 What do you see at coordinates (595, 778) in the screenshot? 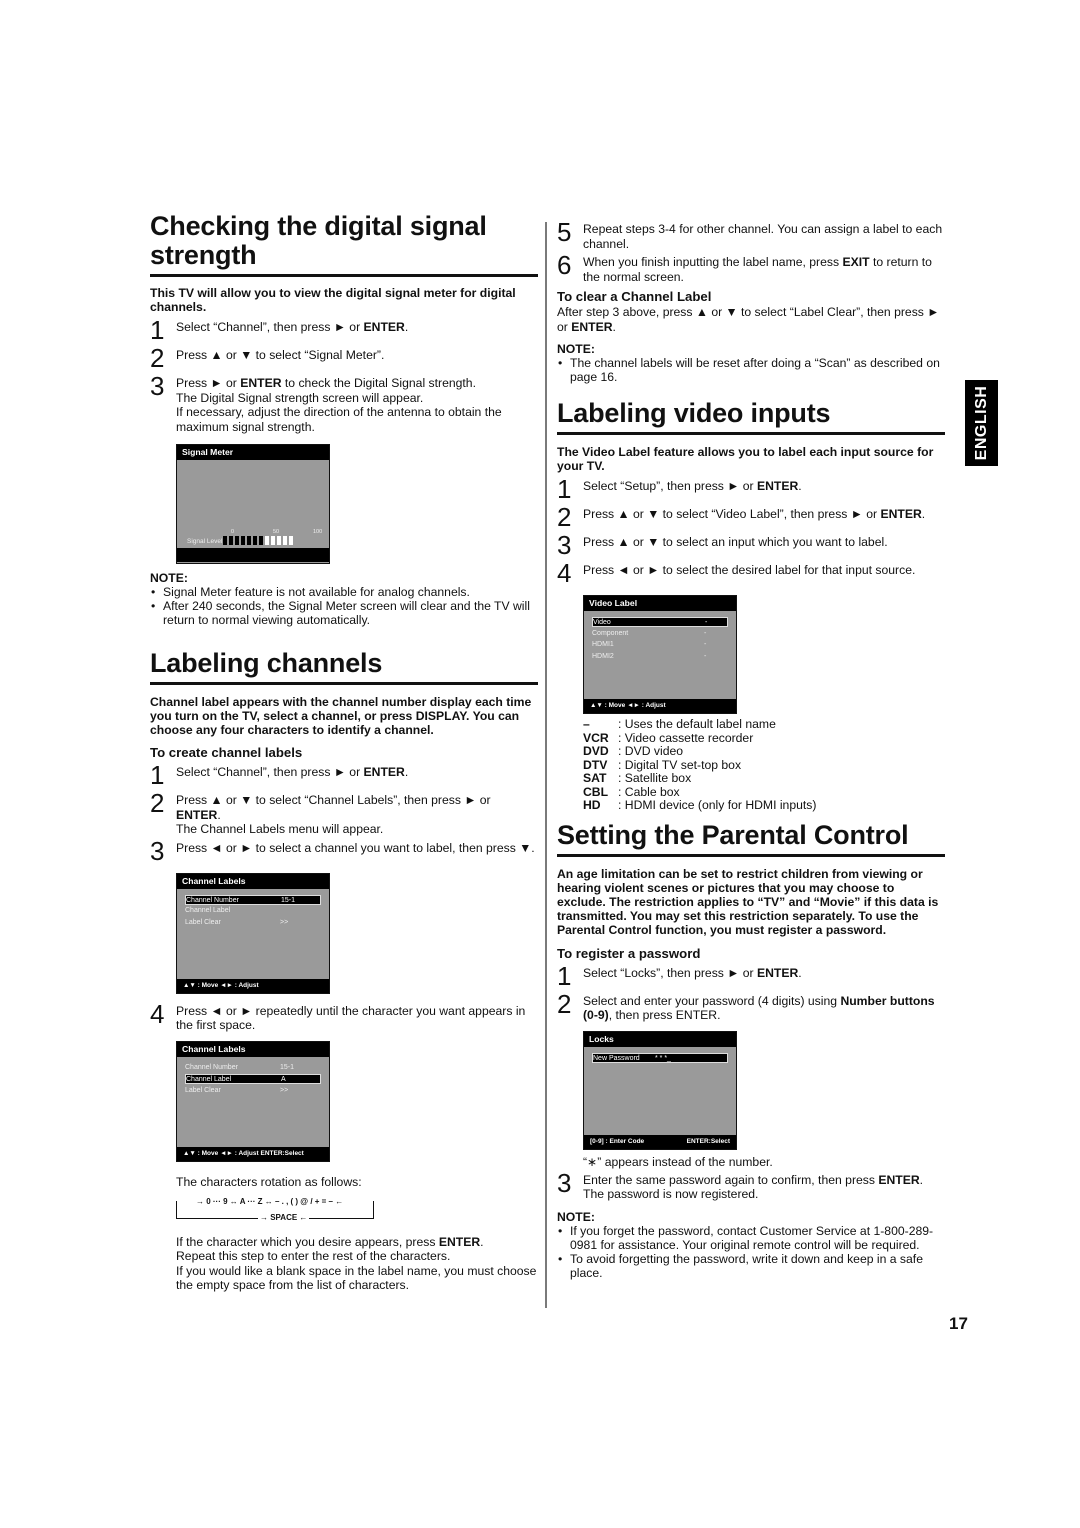
I see `label-code: SAT` at bounding box center [595, 778].